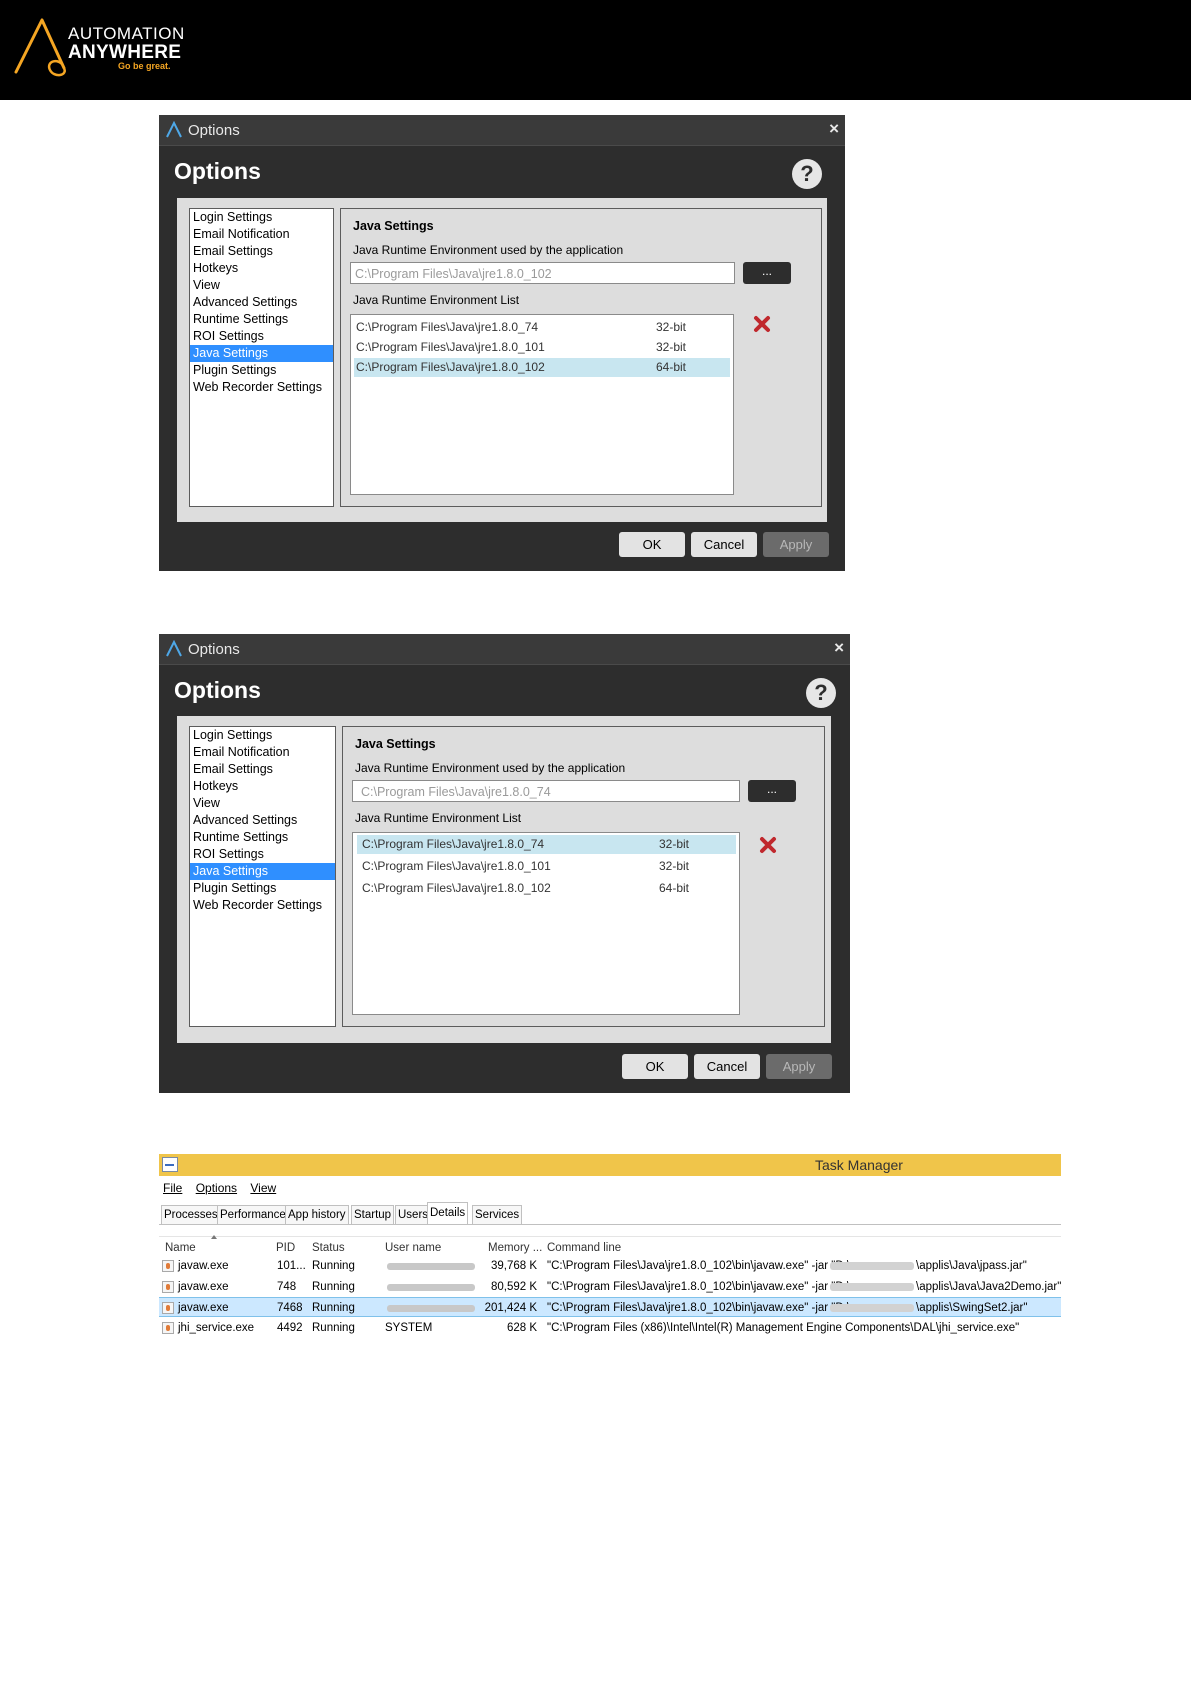 The height and width of the screenshot is (1684, 1191). What do you see at coordinates (988, 1286) in the screenshot?
I see `command-line-tail: \applis\Java\Java2Demo.jar"` at bounding box center [988, 1286].